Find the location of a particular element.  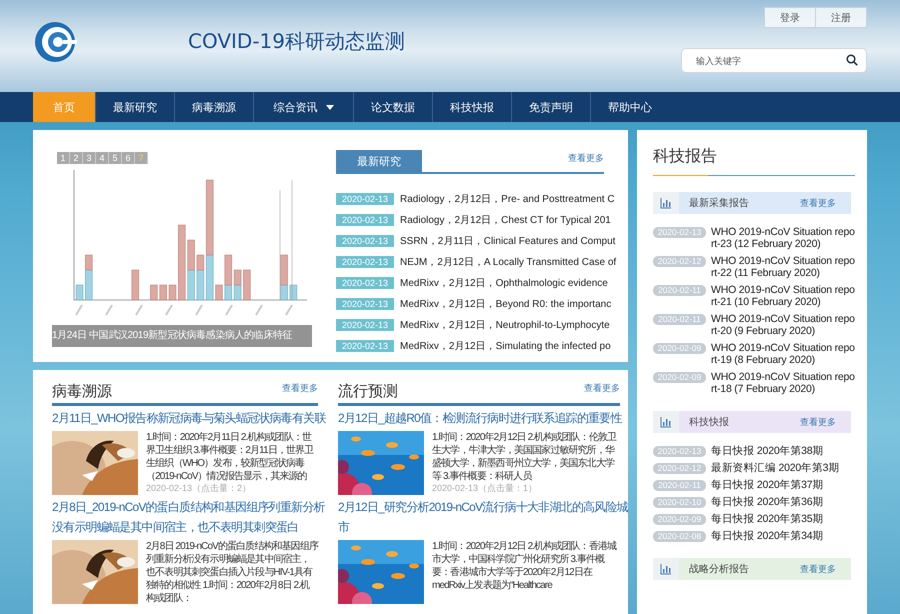

article-summary: 1.时间：2020年2月11日 2.机构或团队：世界卫生组织 3.事件概要：2月11日，世界卫生组织（WHO）发布，较新型冠状病毒（2019-nCoV）情况报告显示，其来源的 is located at coordinates (230, 457).